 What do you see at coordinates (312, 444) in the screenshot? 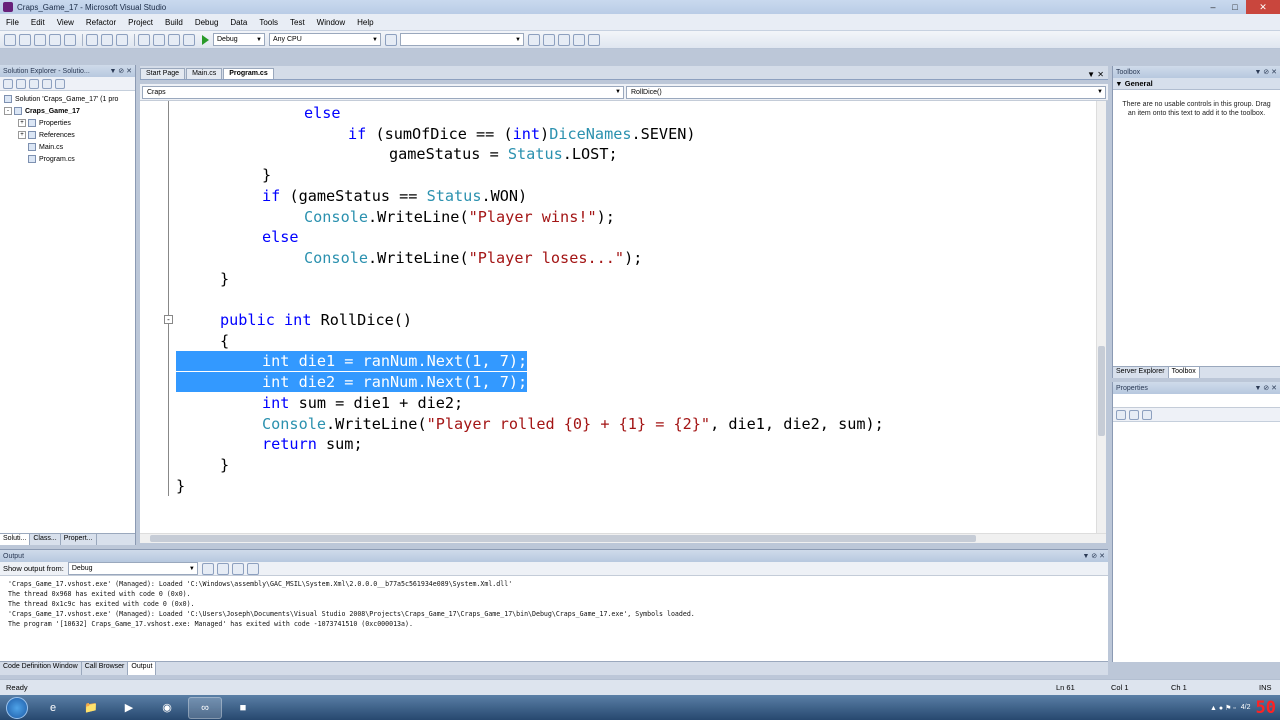
I see `code-line: return sum;` at bounding box center [312, 444].